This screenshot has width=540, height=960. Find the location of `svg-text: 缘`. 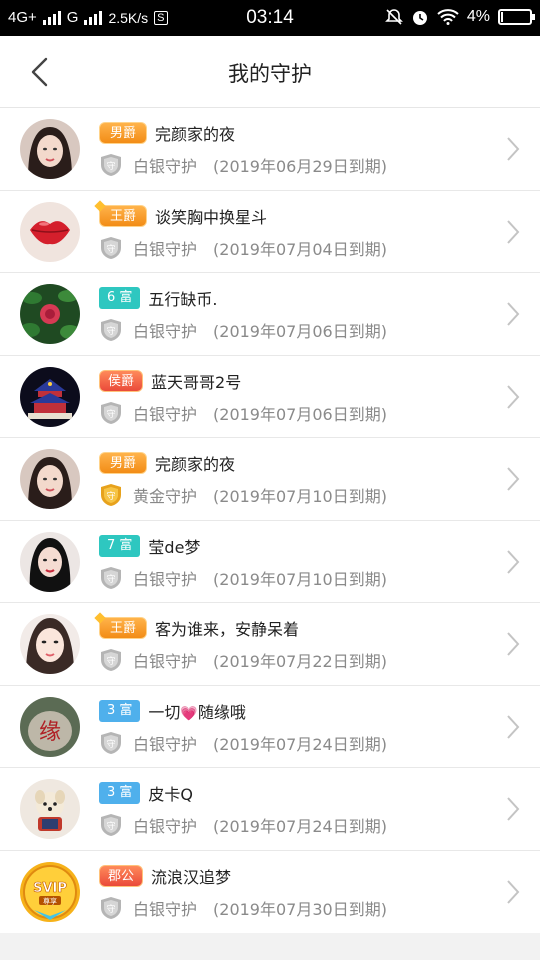

svg-text: 缘 is located at coordinates (50, 732).